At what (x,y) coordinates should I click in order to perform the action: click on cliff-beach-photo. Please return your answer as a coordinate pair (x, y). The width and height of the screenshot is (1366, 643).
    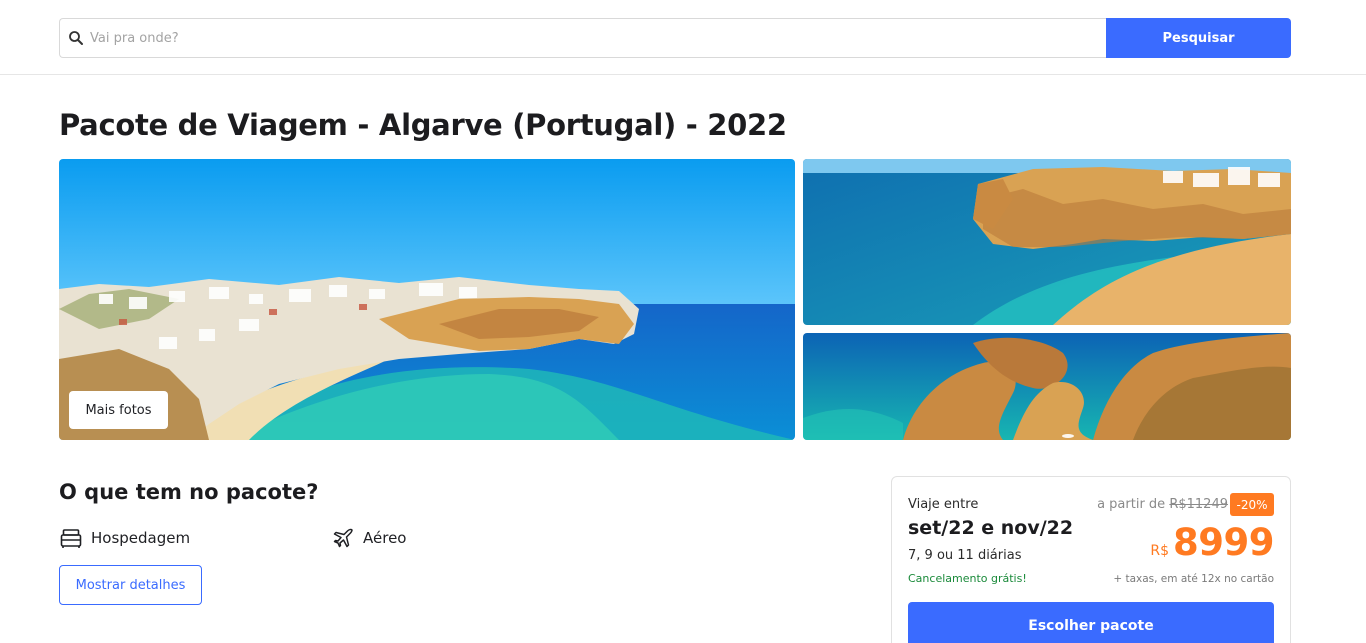
    Looking at the image, I should click on (1047, 242).